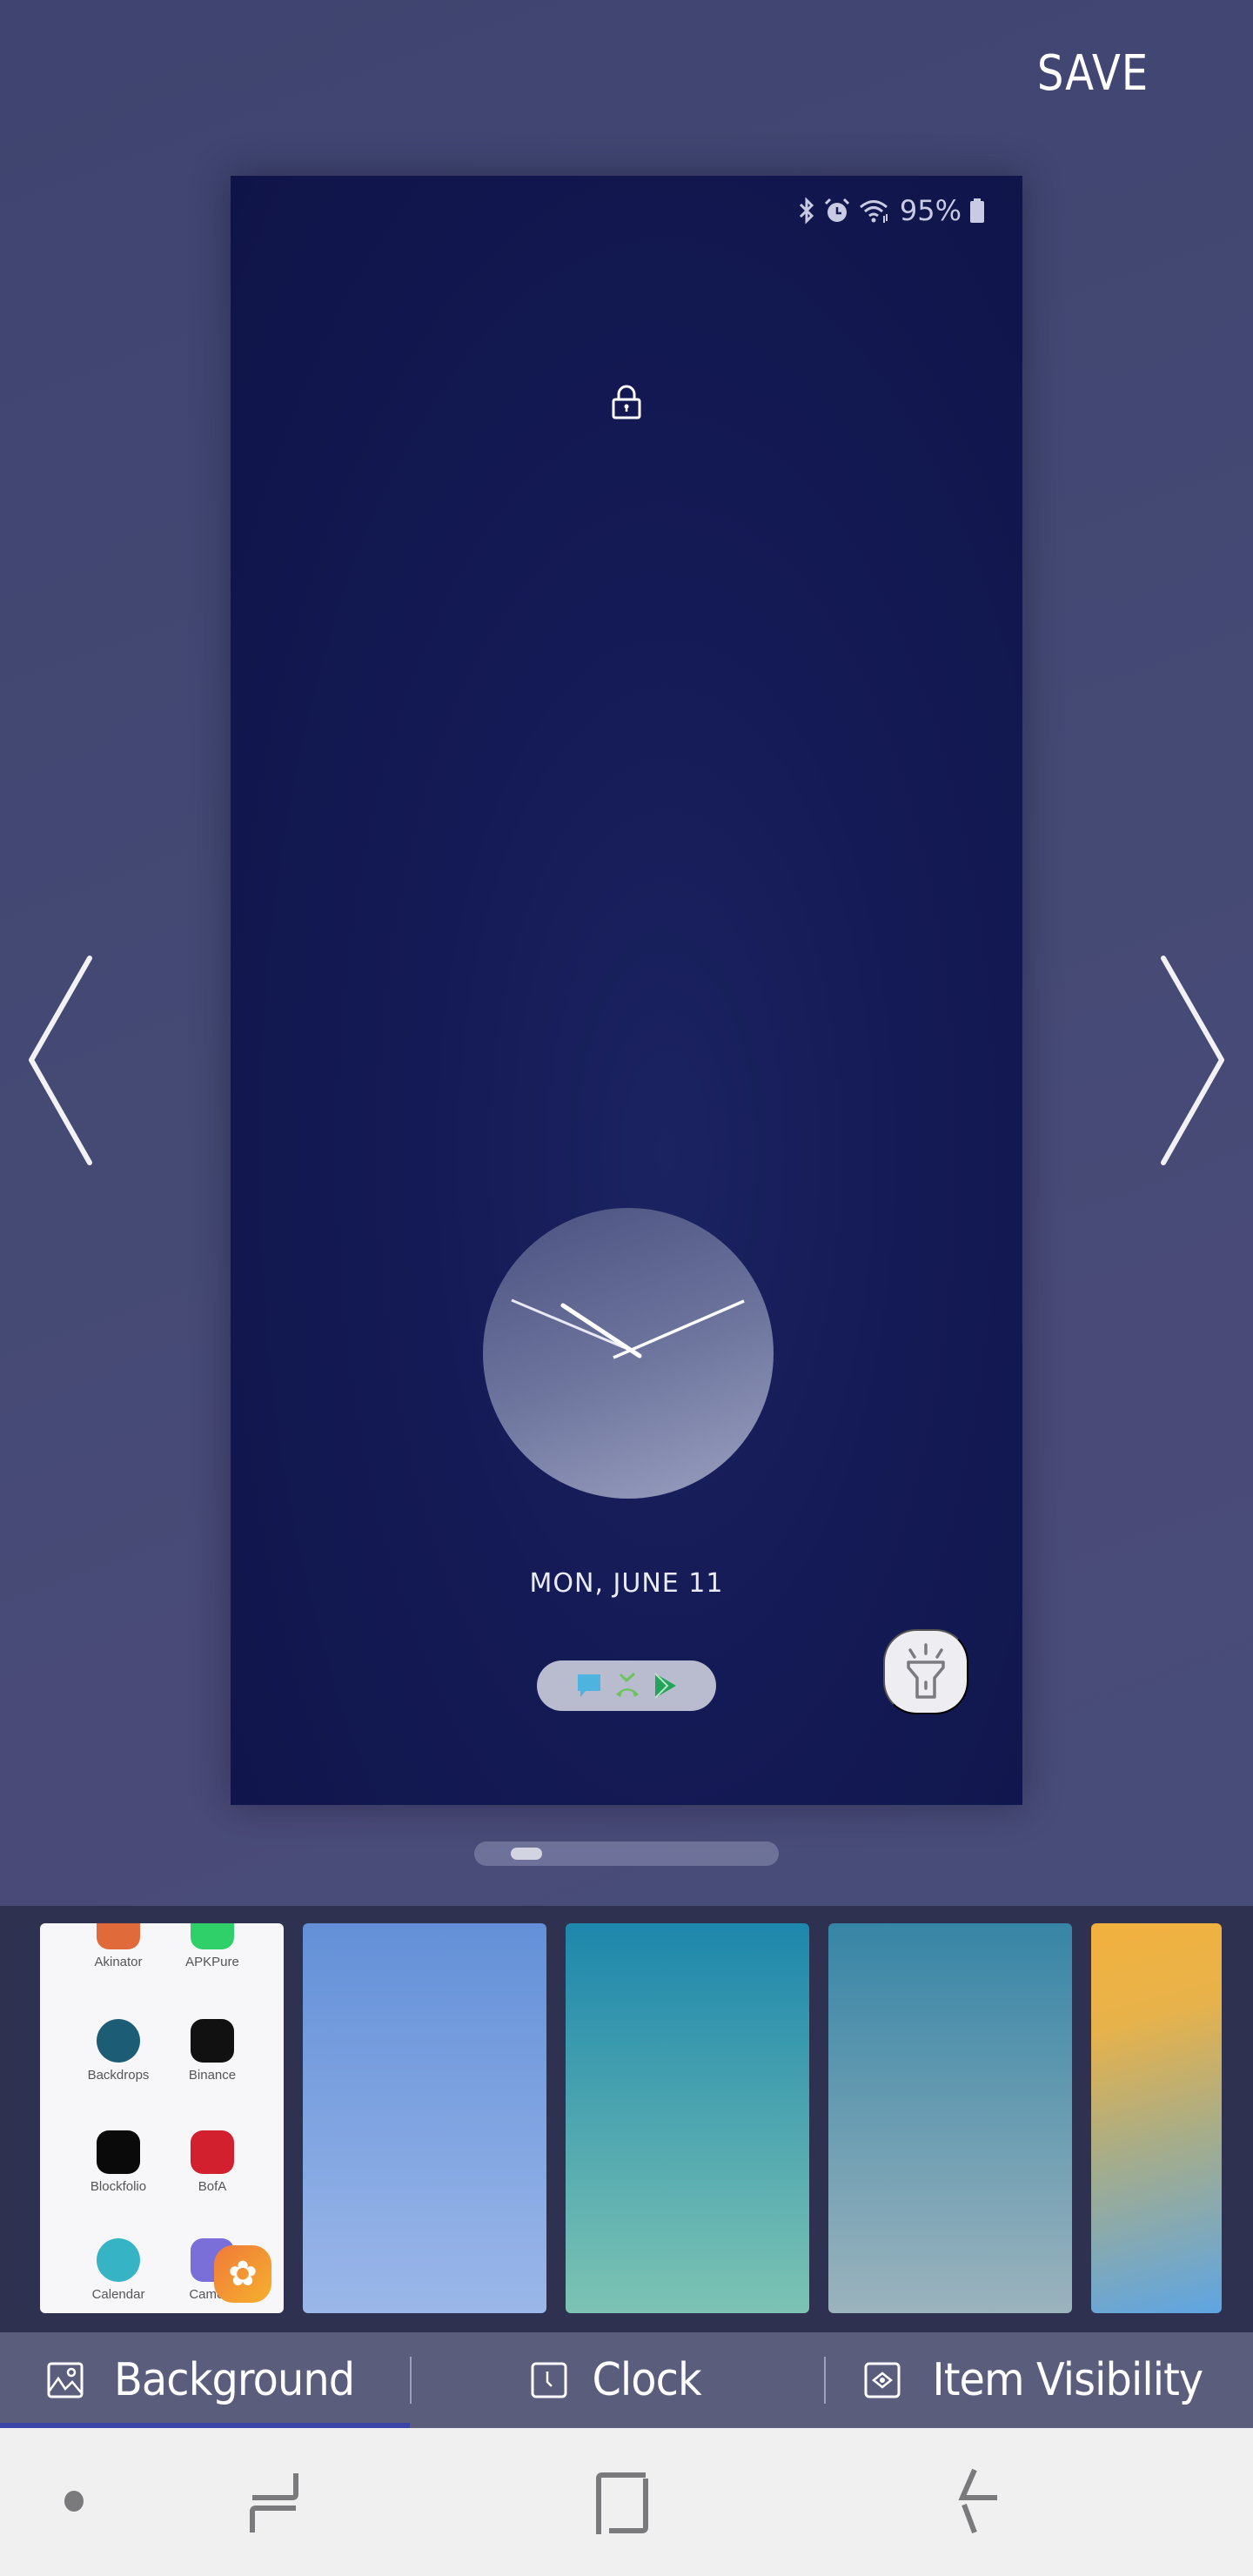 The height and width of the screenshot is (2576, 1253). What do you see at coordinates (1093, 73) in the screenshot?
I see `save-button: SAVE` at bounding box center [1093, 73].